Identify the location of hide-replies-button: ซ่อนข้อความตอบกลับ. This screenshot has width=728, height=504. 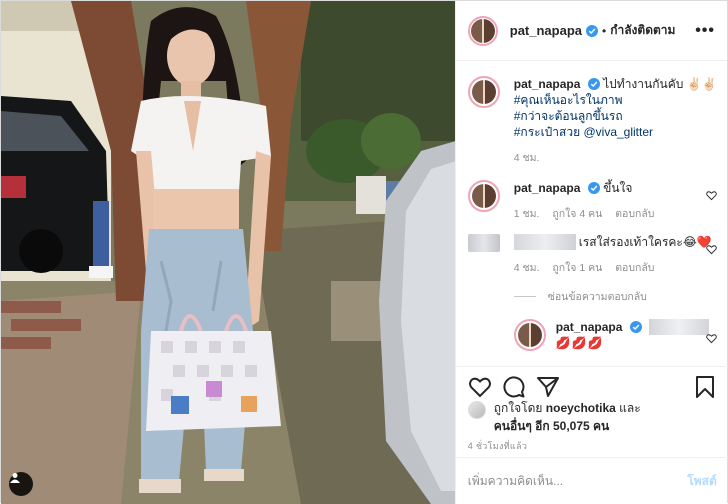
(615, 296).